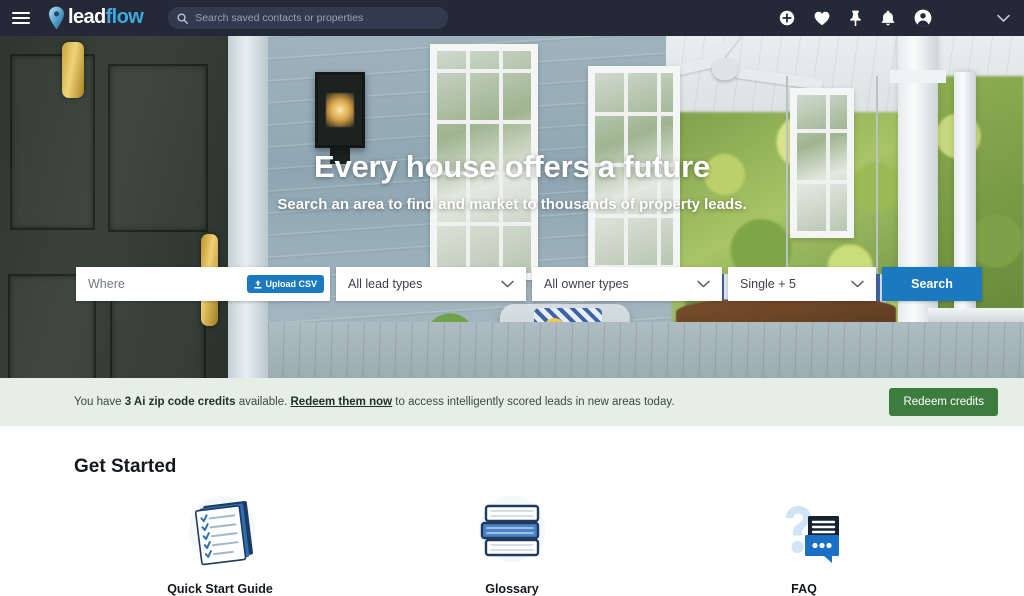  I want to click on logo-flow-text: flow, so click(124, 17).